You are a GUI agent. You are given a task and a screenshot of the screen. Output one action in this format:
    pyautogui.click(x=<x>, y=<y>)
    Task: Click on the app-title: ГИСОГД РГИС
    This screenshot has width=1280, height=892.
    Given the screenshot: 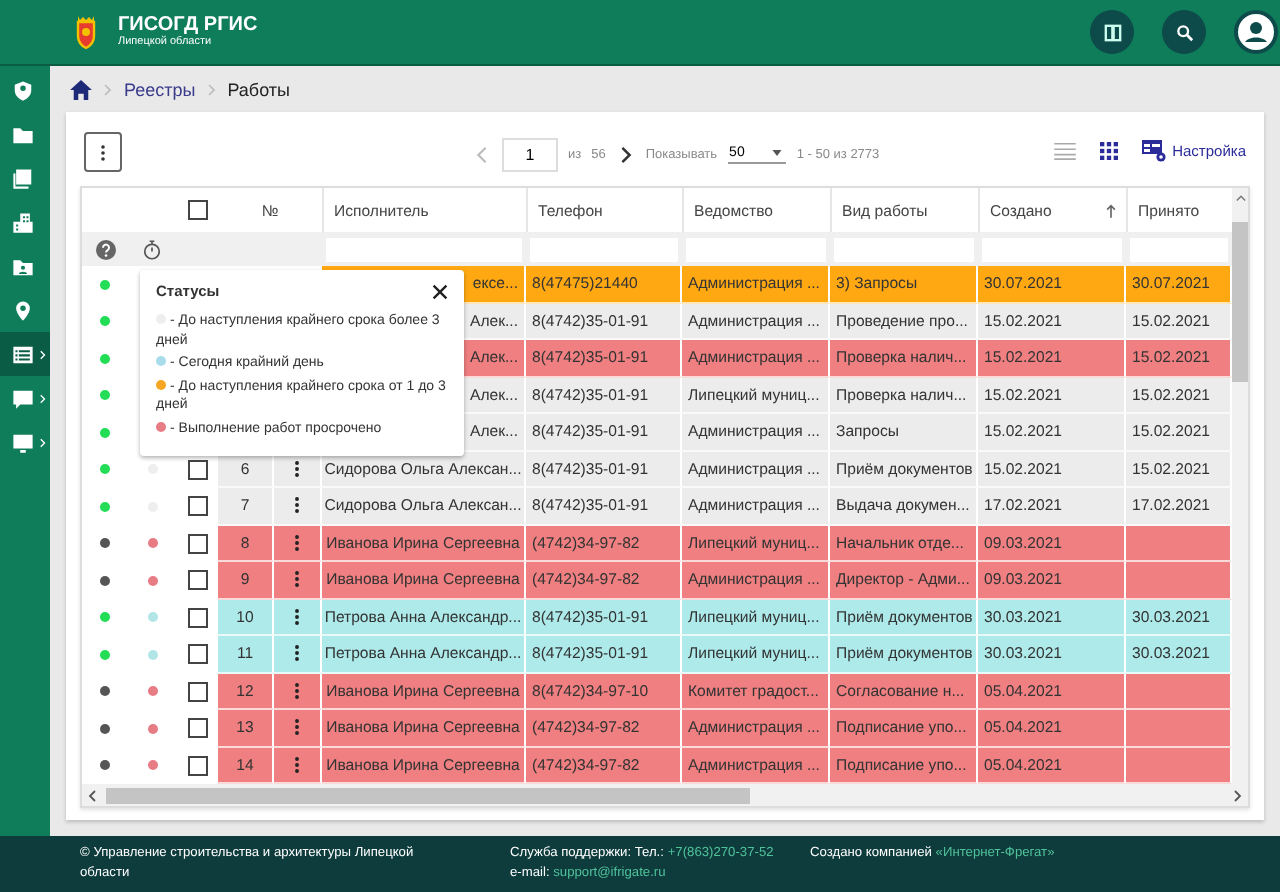 What is the action you would take?
    pyautogui.click(x=188, y=25)
    